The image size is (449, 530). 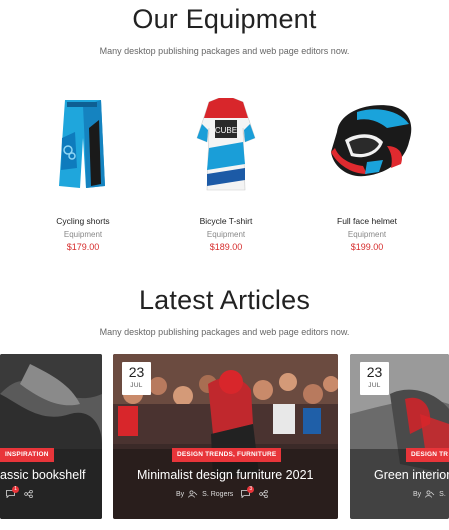 I want to click on comment-count-badge: 3, so click(x=251, y=489).